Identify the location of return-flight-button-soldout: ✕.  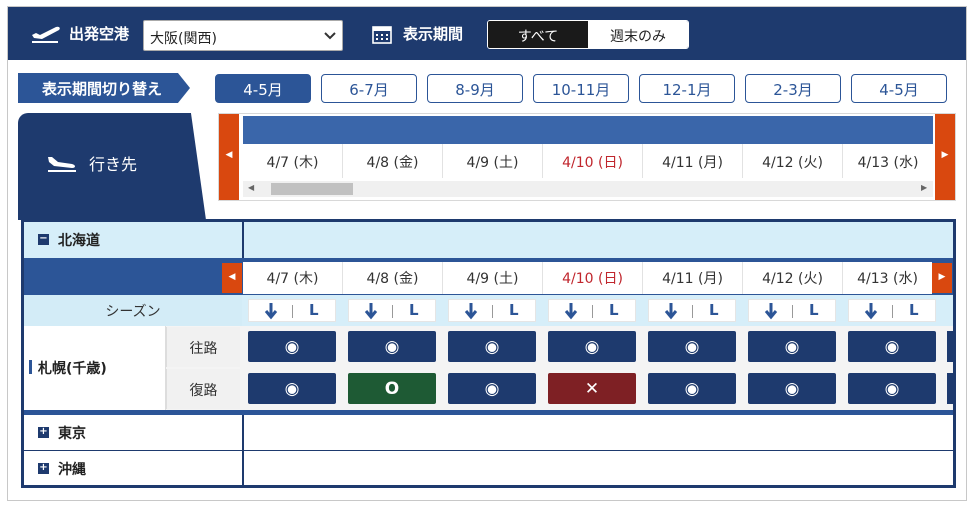
(592, 388).